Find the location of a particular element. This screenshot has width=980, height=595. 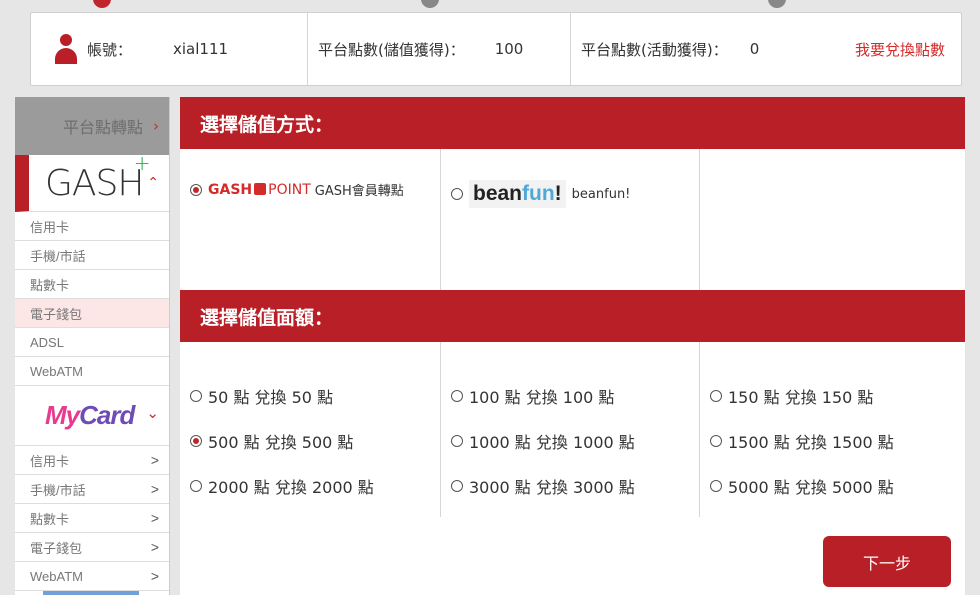

amount-option: 1500 點 兌換 1500 點 is located at coordinates (837, 440).